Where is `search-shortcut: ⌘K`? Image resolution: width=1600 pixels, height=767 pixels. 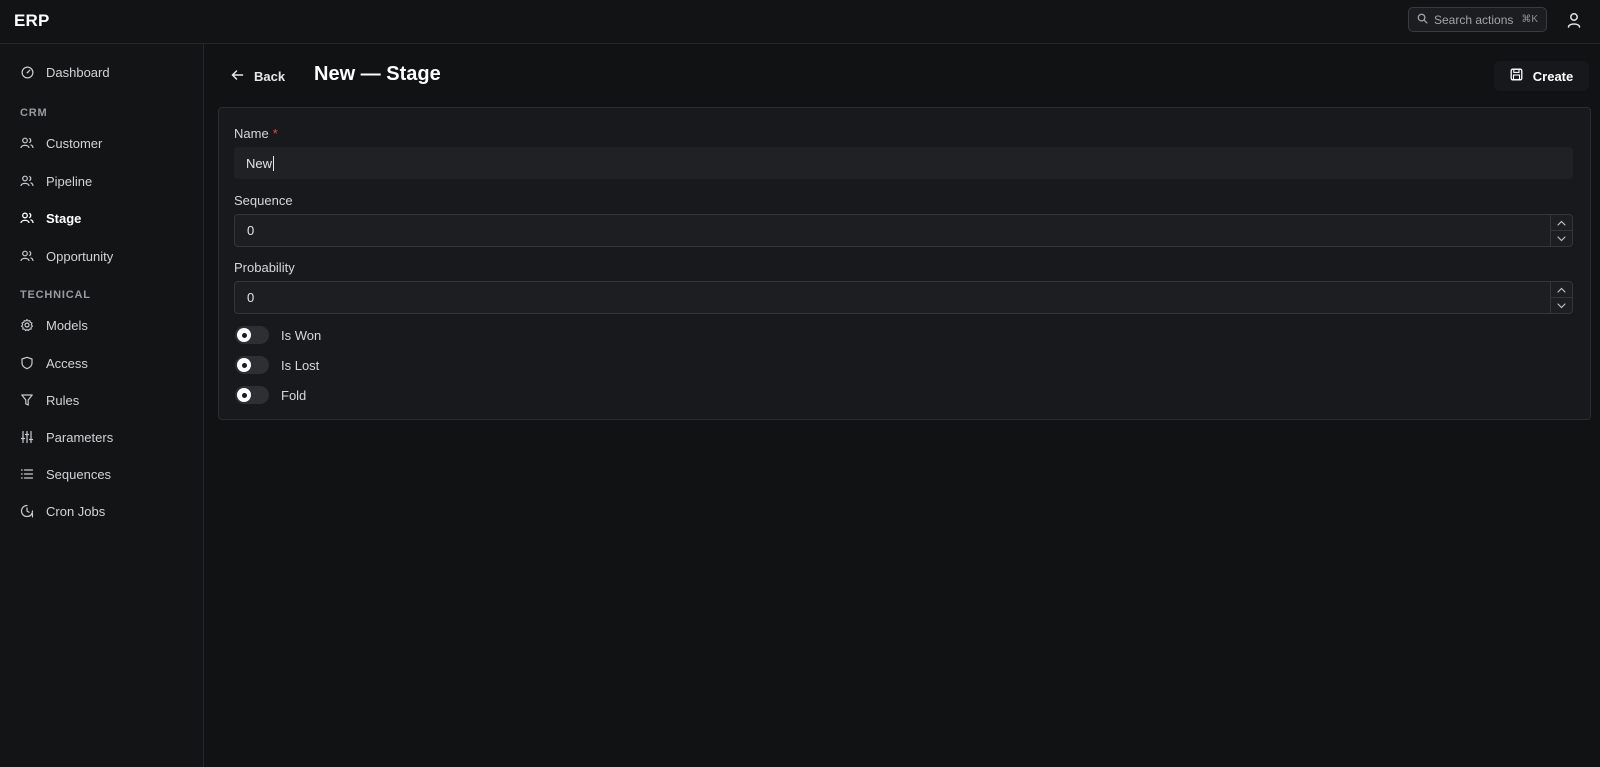 search-shortcut: ⌘K is located at coordinates (1529, 19).